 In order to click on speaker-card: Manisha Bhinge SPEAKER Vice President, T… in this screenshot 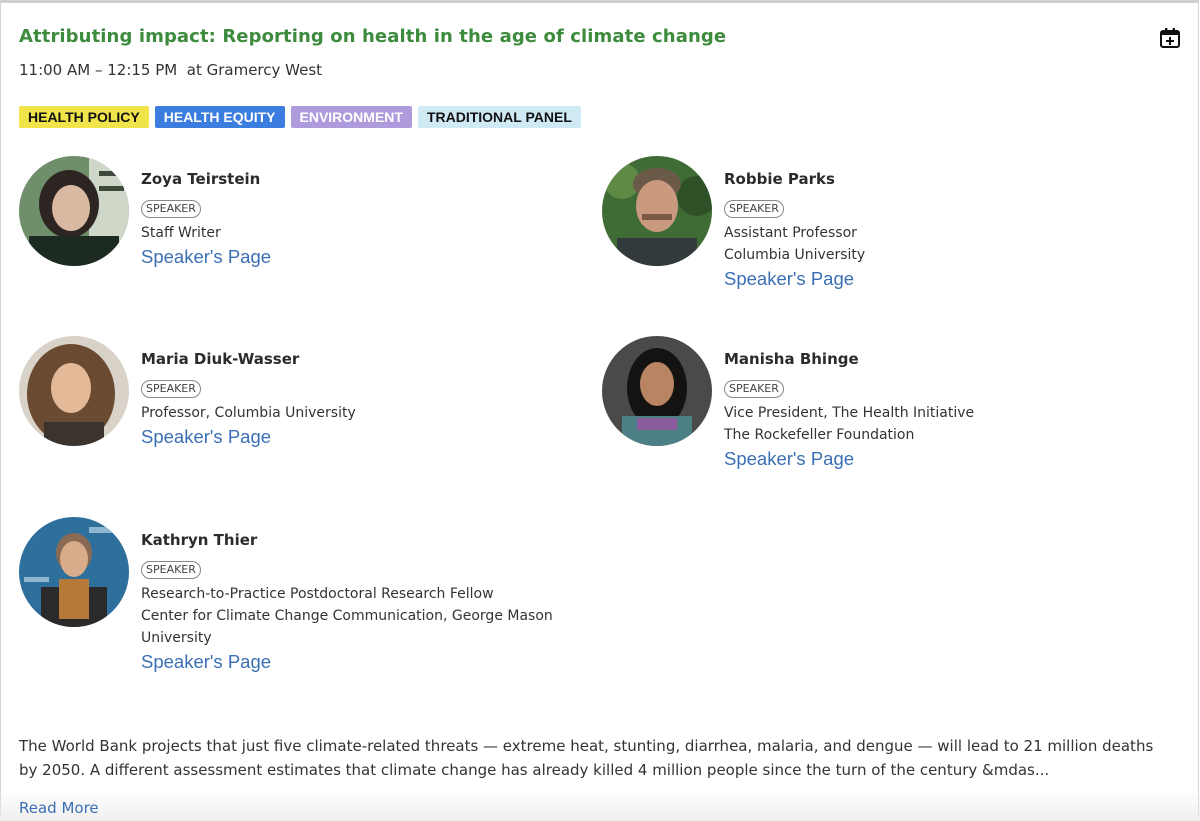, I will do `click(788, 403)`.